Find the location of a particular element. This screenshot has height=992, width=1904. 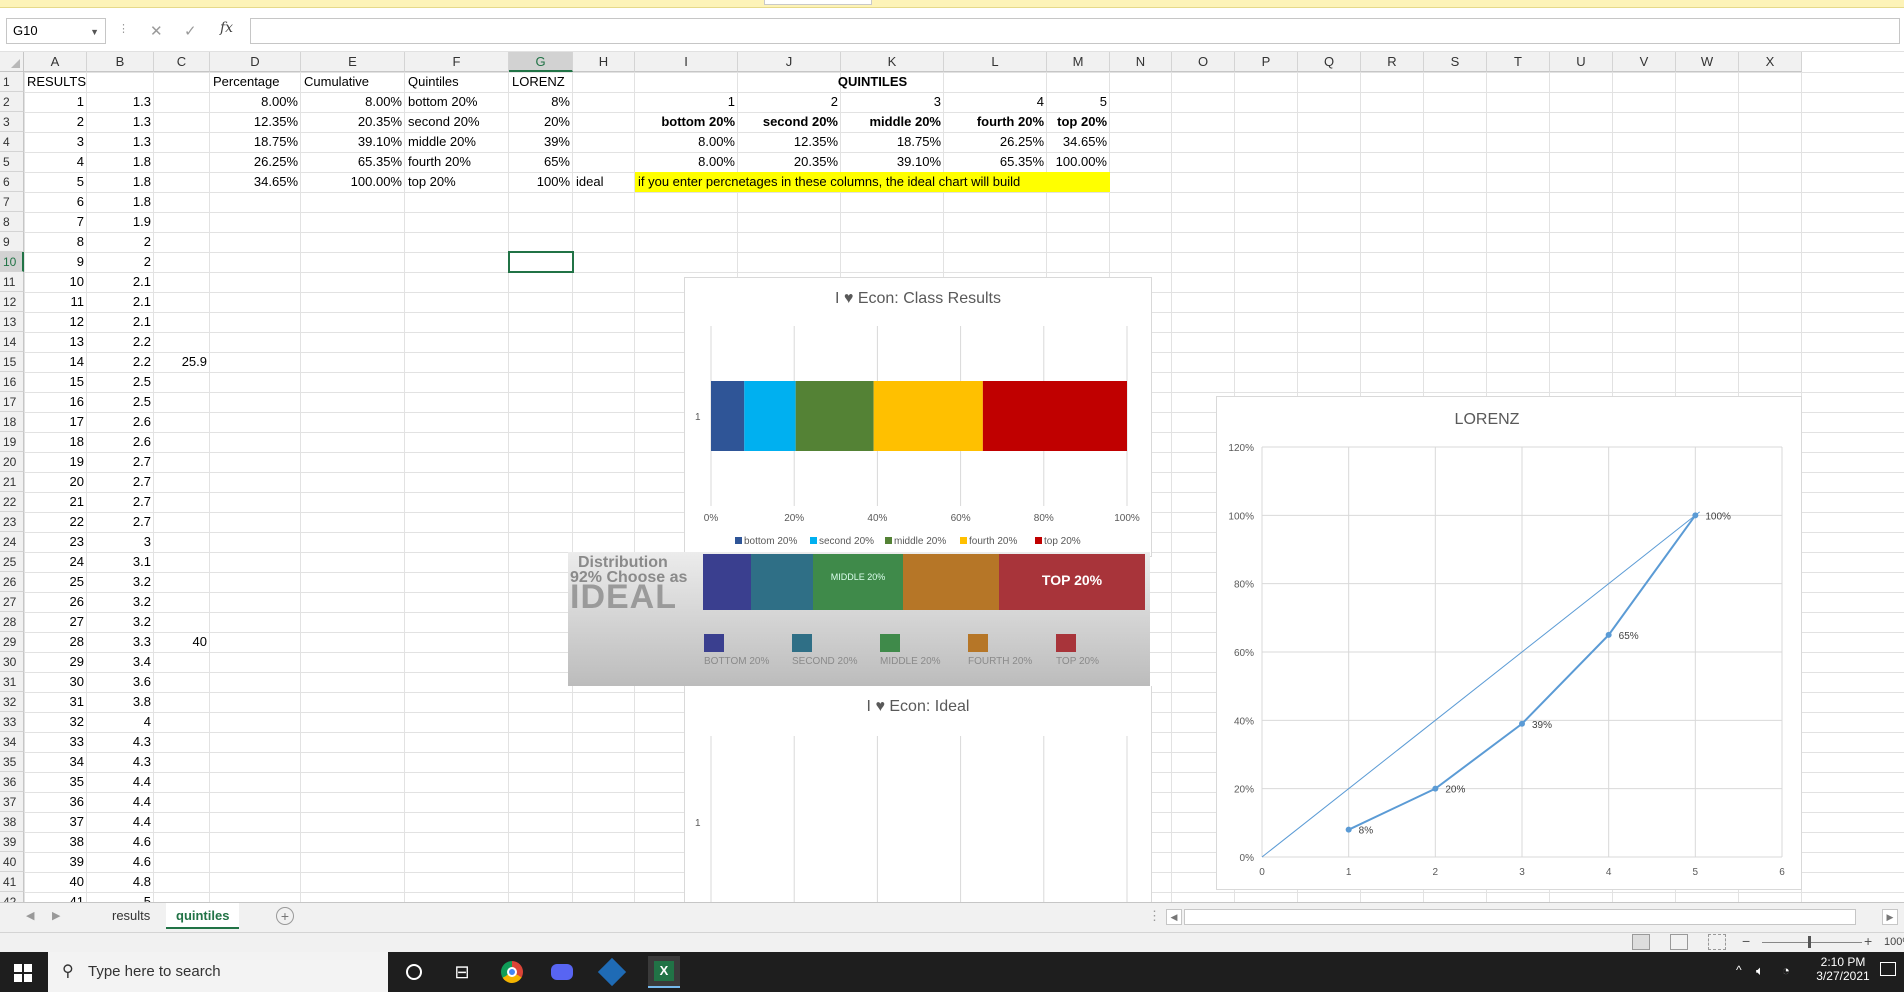

column-header-c: C is located at coordinates (182, 62).